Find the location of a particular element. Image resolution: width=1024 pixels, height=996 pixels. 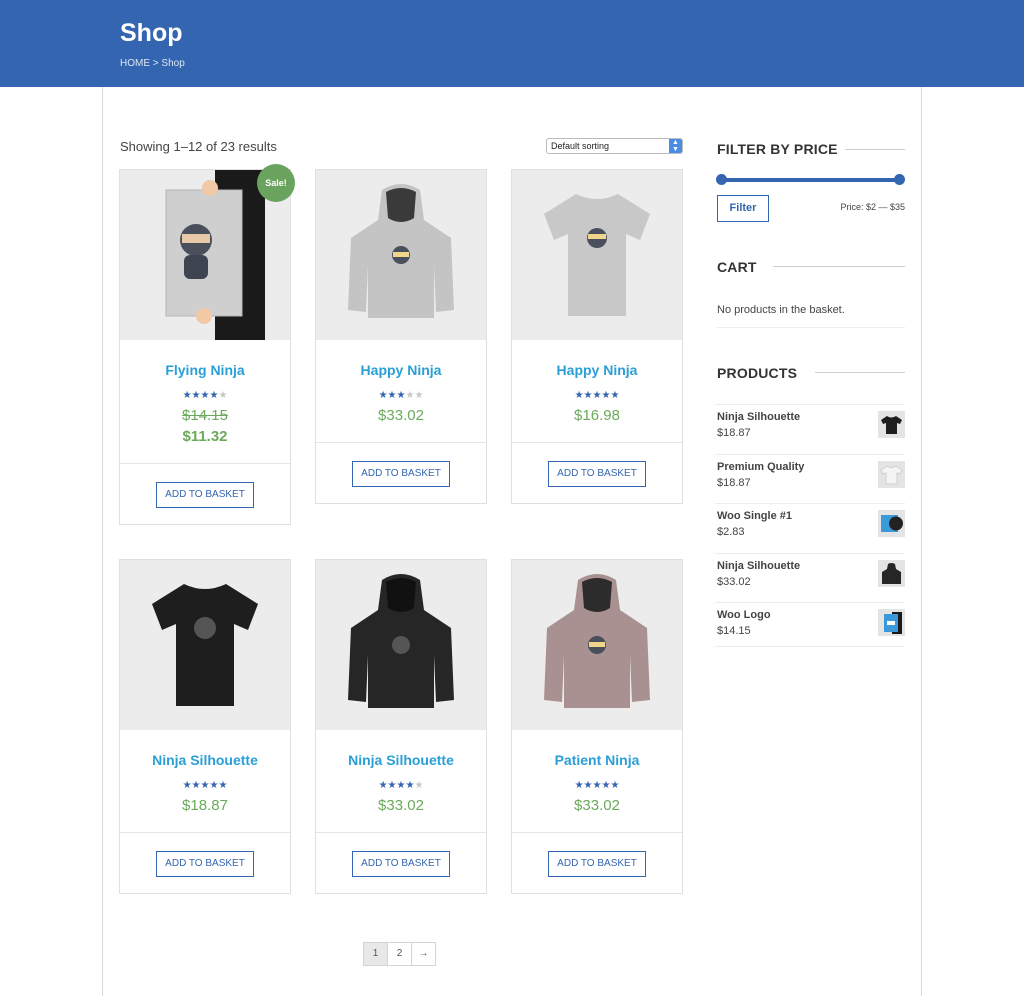

cart-empty-message: No products in the basket. is located at coordinates (781, 310).